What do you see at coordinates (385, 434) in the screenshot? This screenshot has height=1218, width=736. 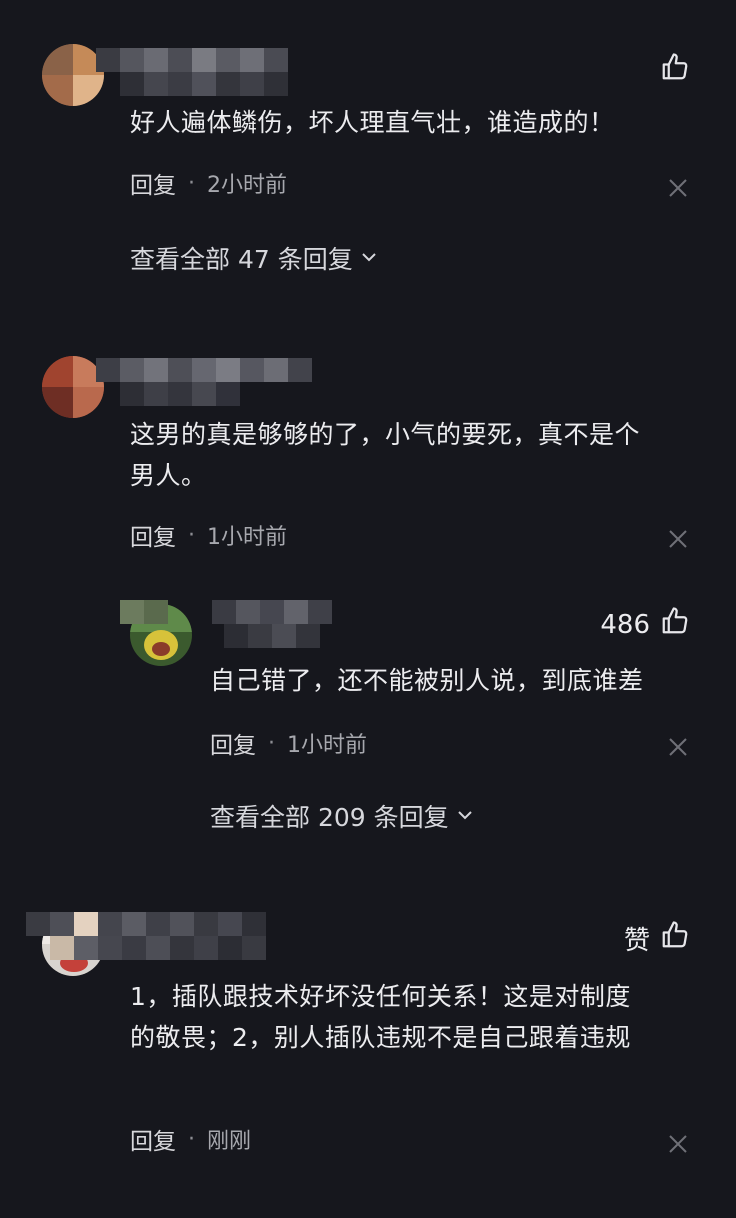 I see `comment-line: 这男的真是够够的了，小气的要死，真不是个` at bounding box center [385, 434].